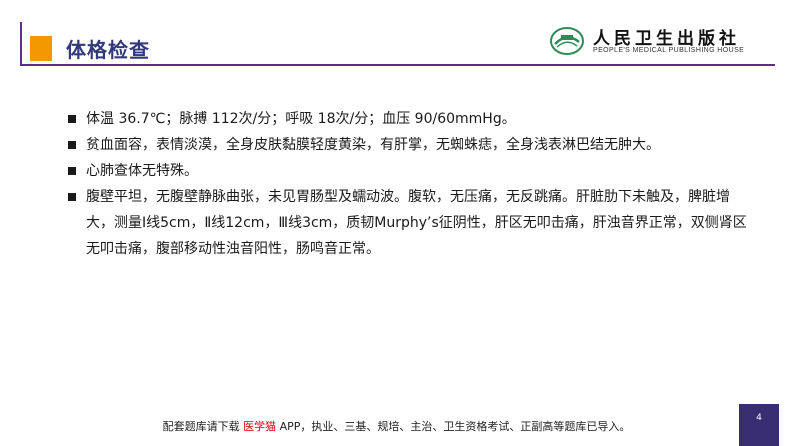  I want to click on title-underline, so click(418, 65).